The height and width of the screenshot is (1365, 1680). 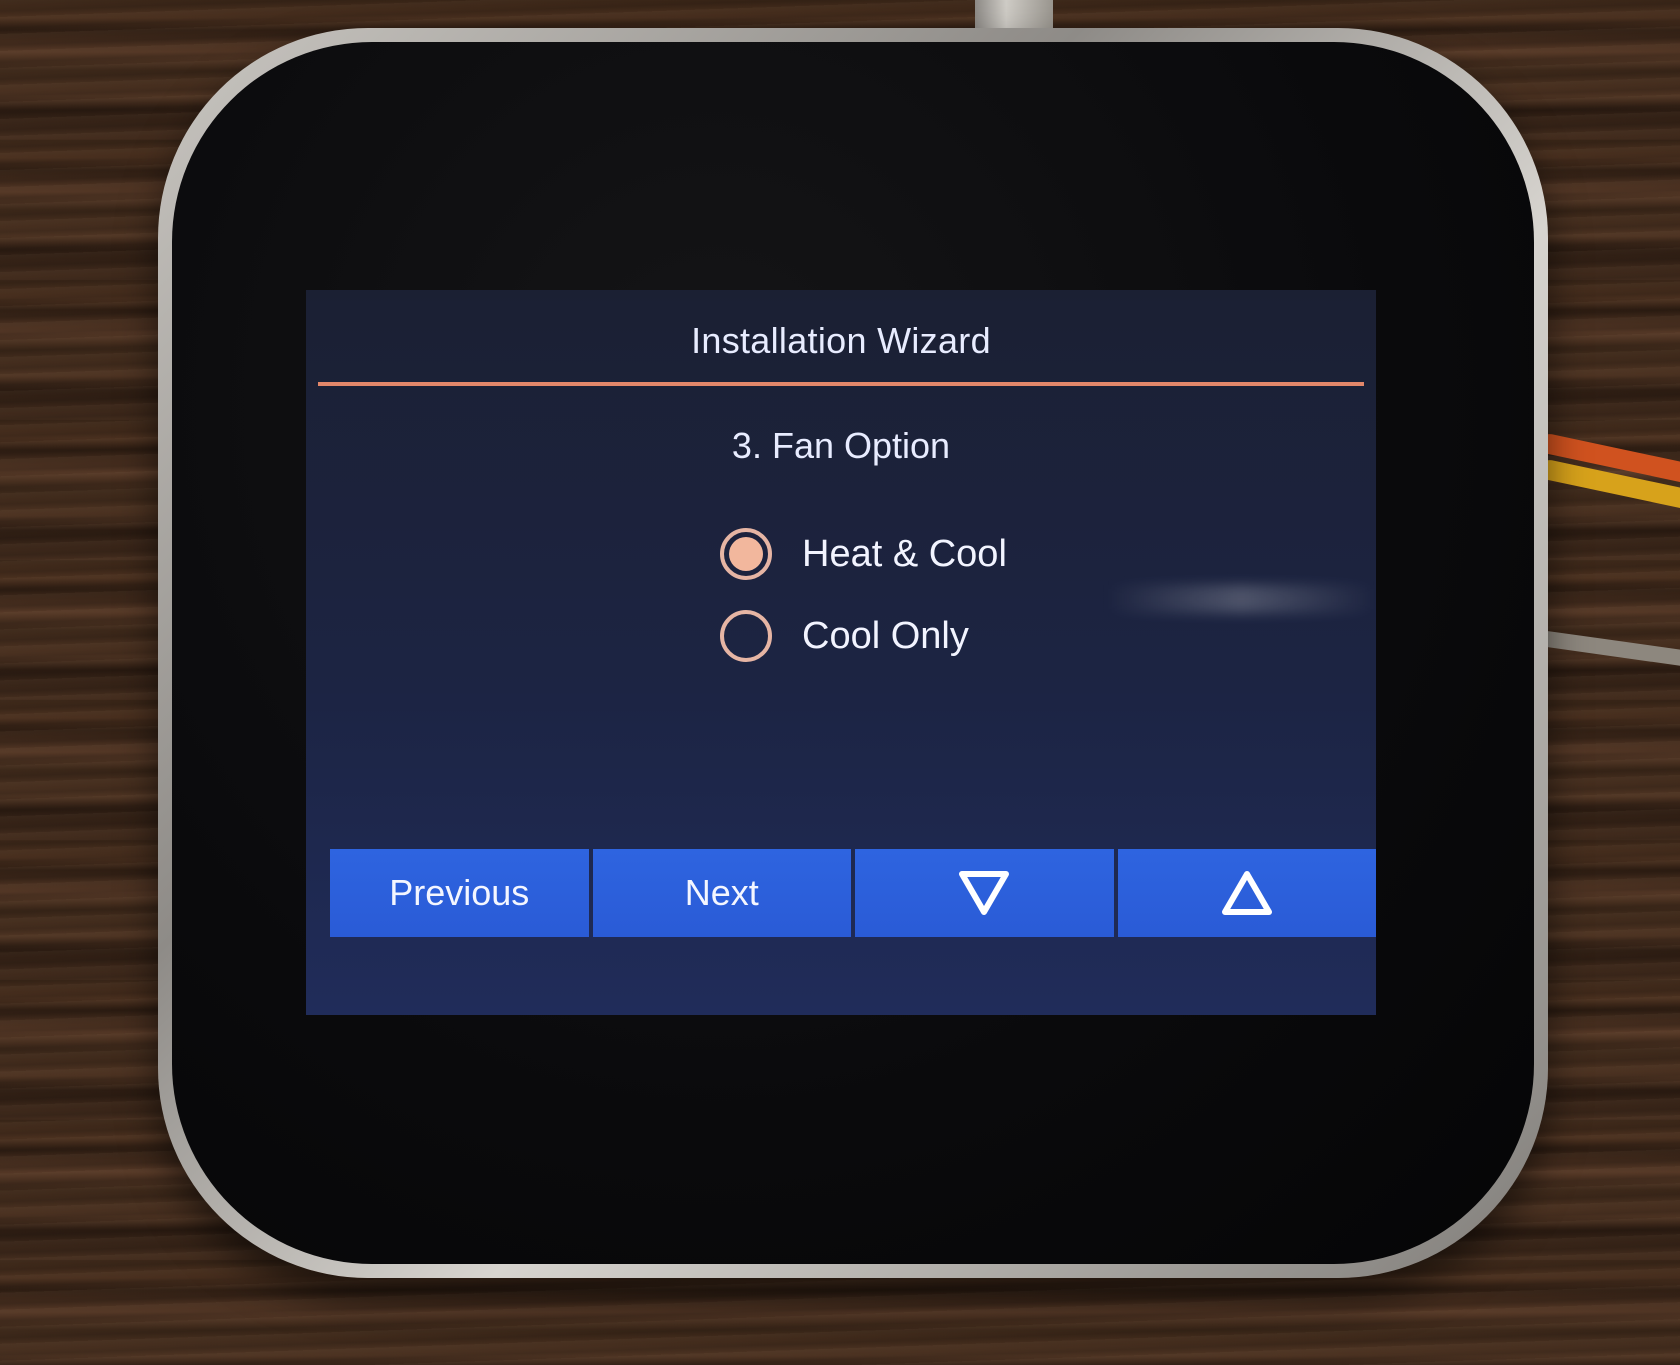 I want to click on option-label-heat-cool: Heat & Cool, so click(x=904, y=553).